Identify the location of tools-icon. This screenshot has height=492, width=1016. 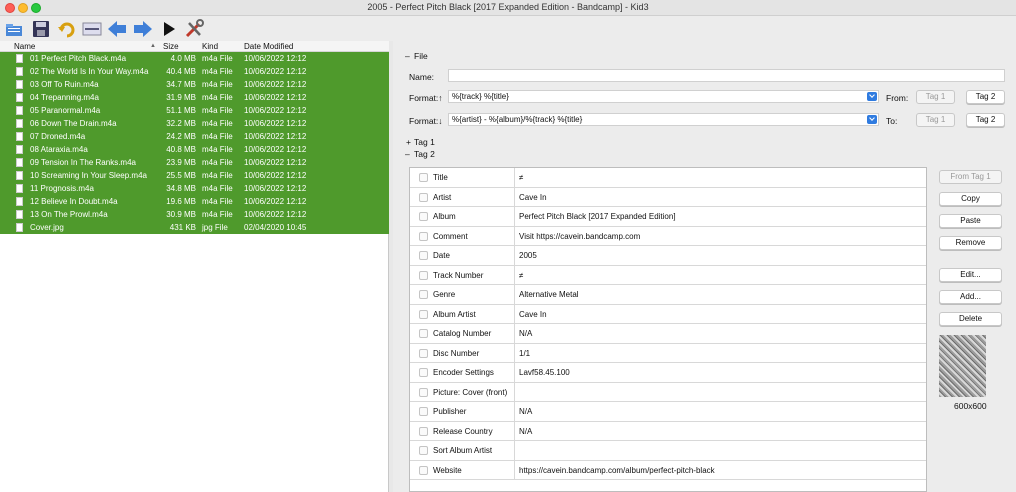
(194, 29).